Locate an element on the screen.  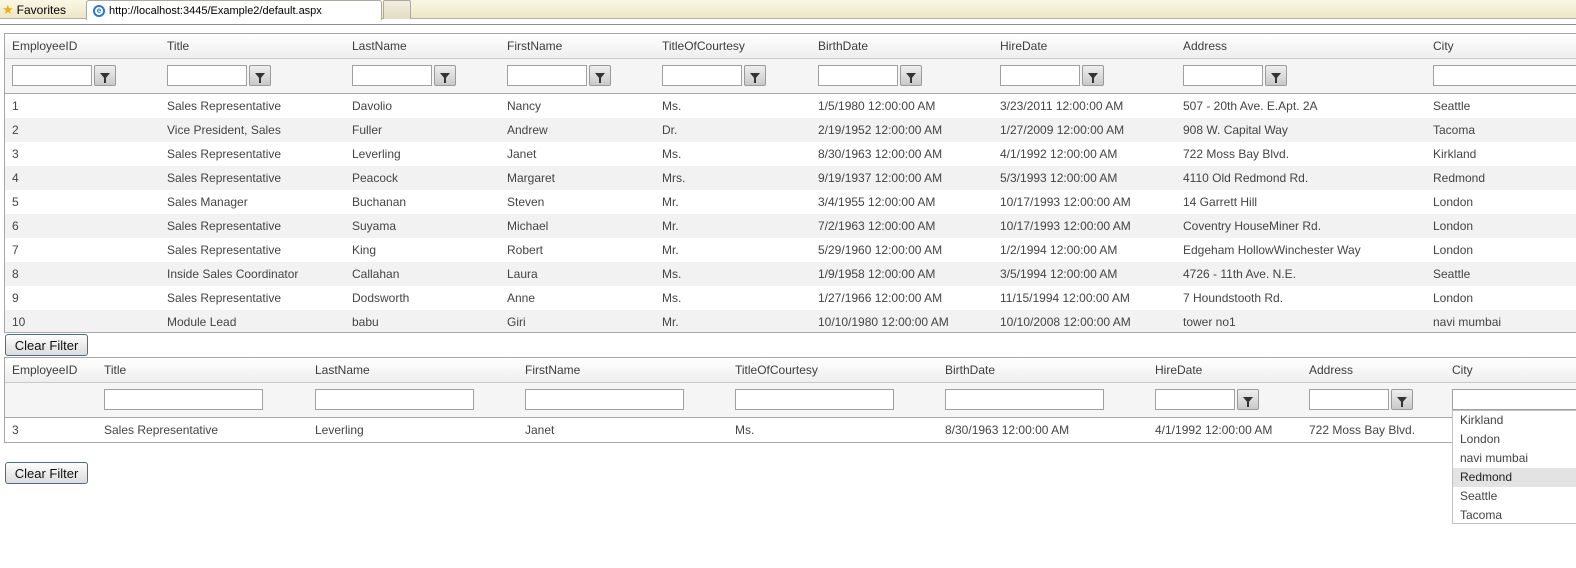
cell-lastname: babu is located at coordinates (365, 322).